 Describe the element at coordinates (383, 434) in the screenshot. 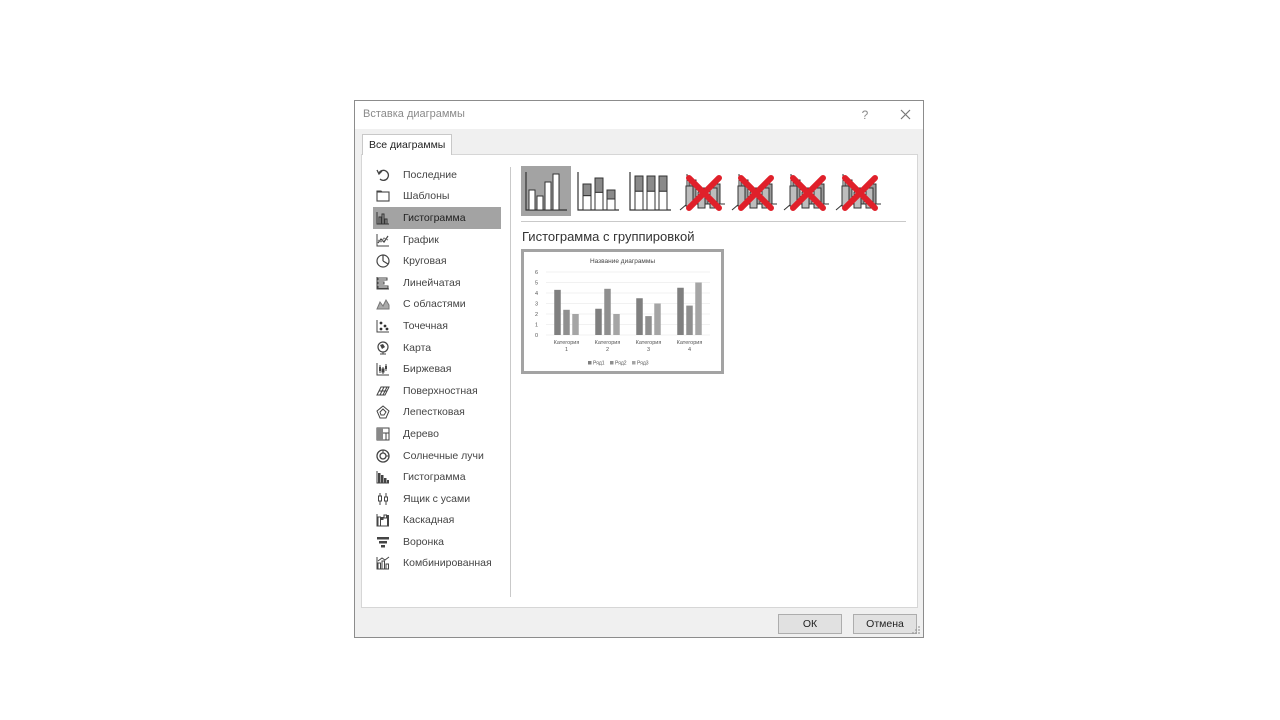

I see `treemap-chart-icon` at that location.